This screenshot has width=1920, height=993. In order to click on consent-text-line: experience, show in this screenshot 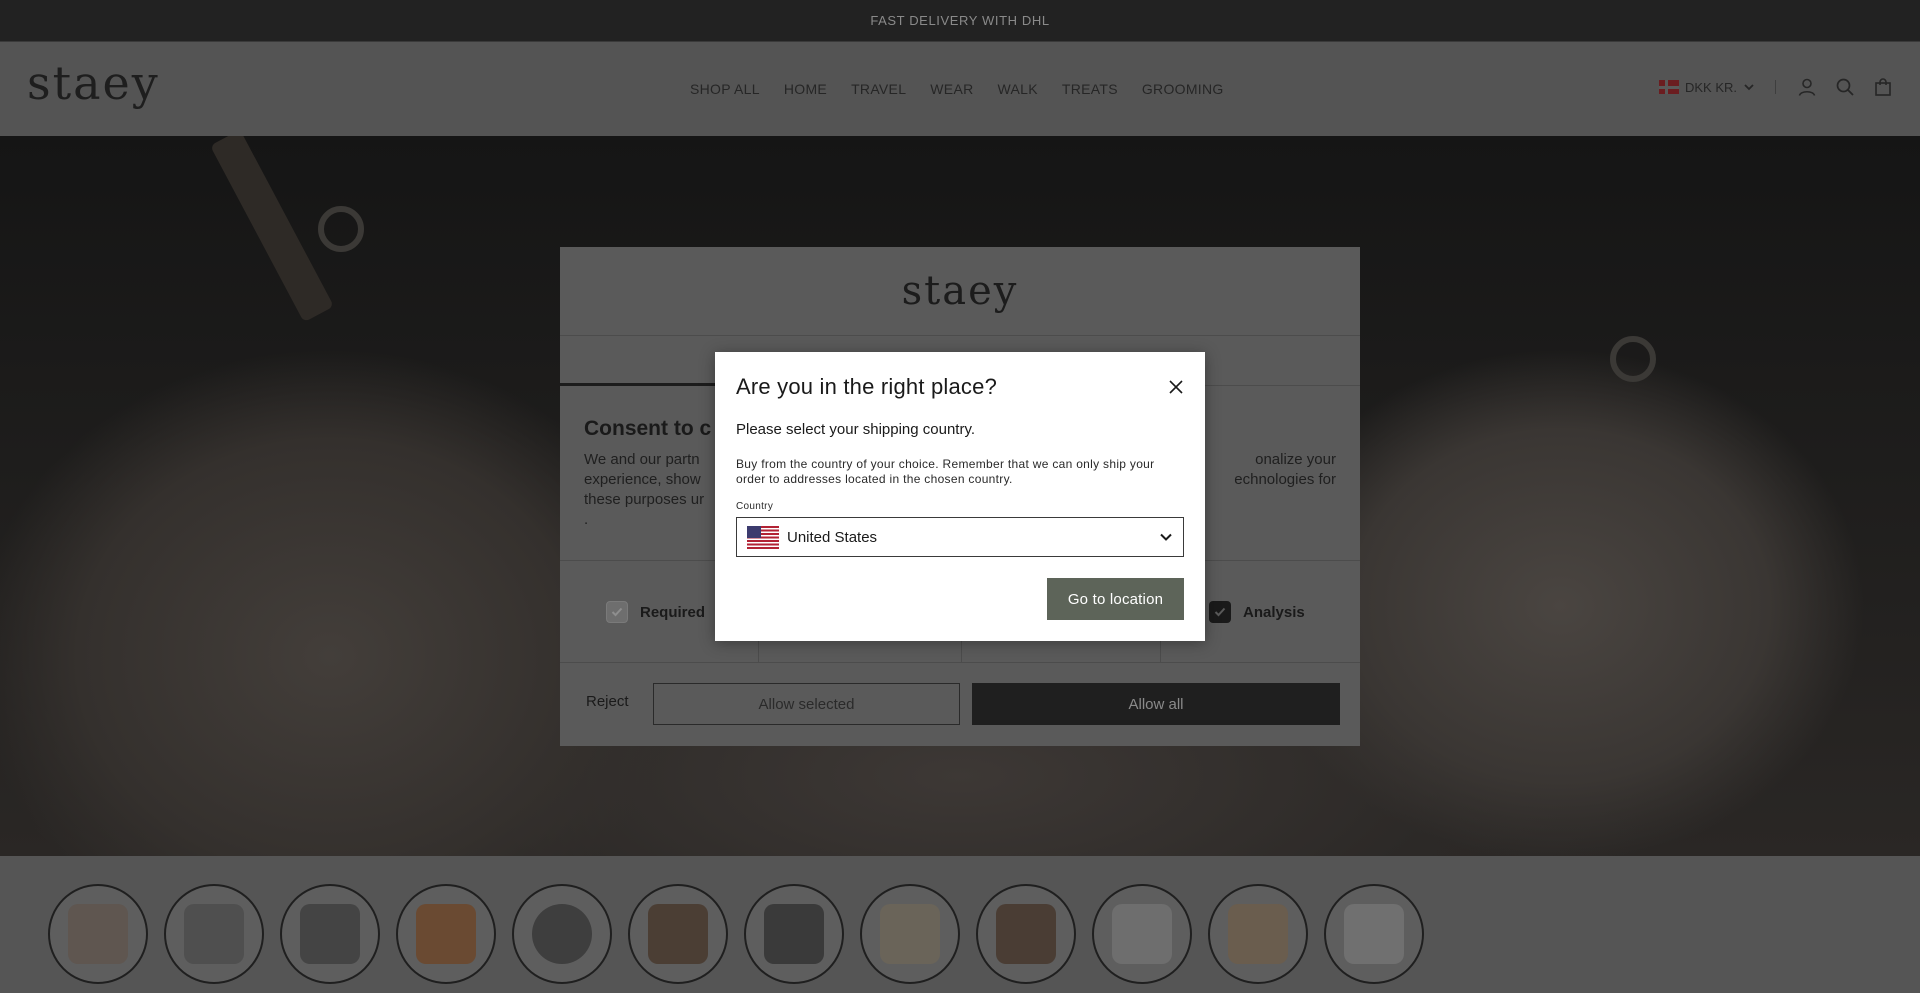, I will do `click(642, 479)`.